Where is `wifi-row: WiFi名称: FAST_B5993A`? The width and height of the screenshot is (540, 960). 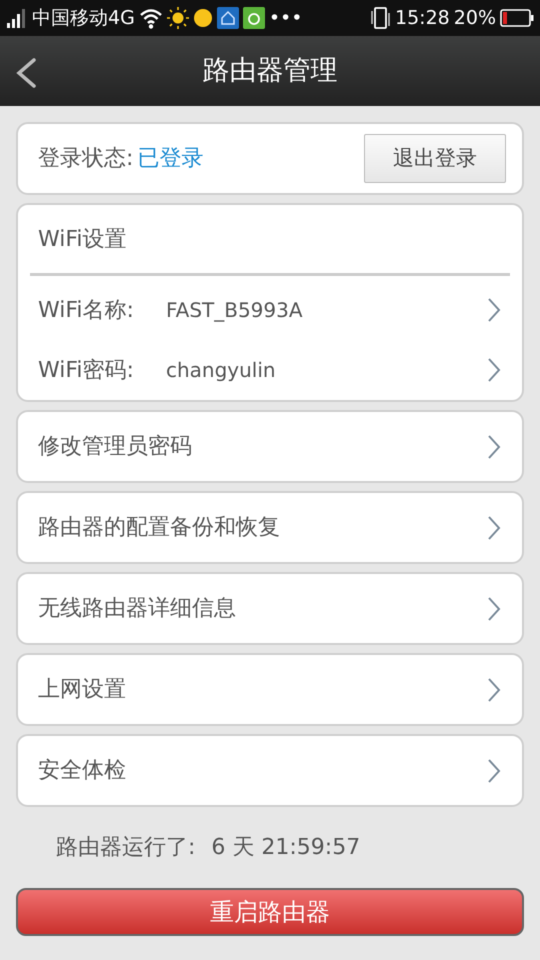 wifi-row: WiFi名称: FAST_B5993A is located at coordinates (270, 310).